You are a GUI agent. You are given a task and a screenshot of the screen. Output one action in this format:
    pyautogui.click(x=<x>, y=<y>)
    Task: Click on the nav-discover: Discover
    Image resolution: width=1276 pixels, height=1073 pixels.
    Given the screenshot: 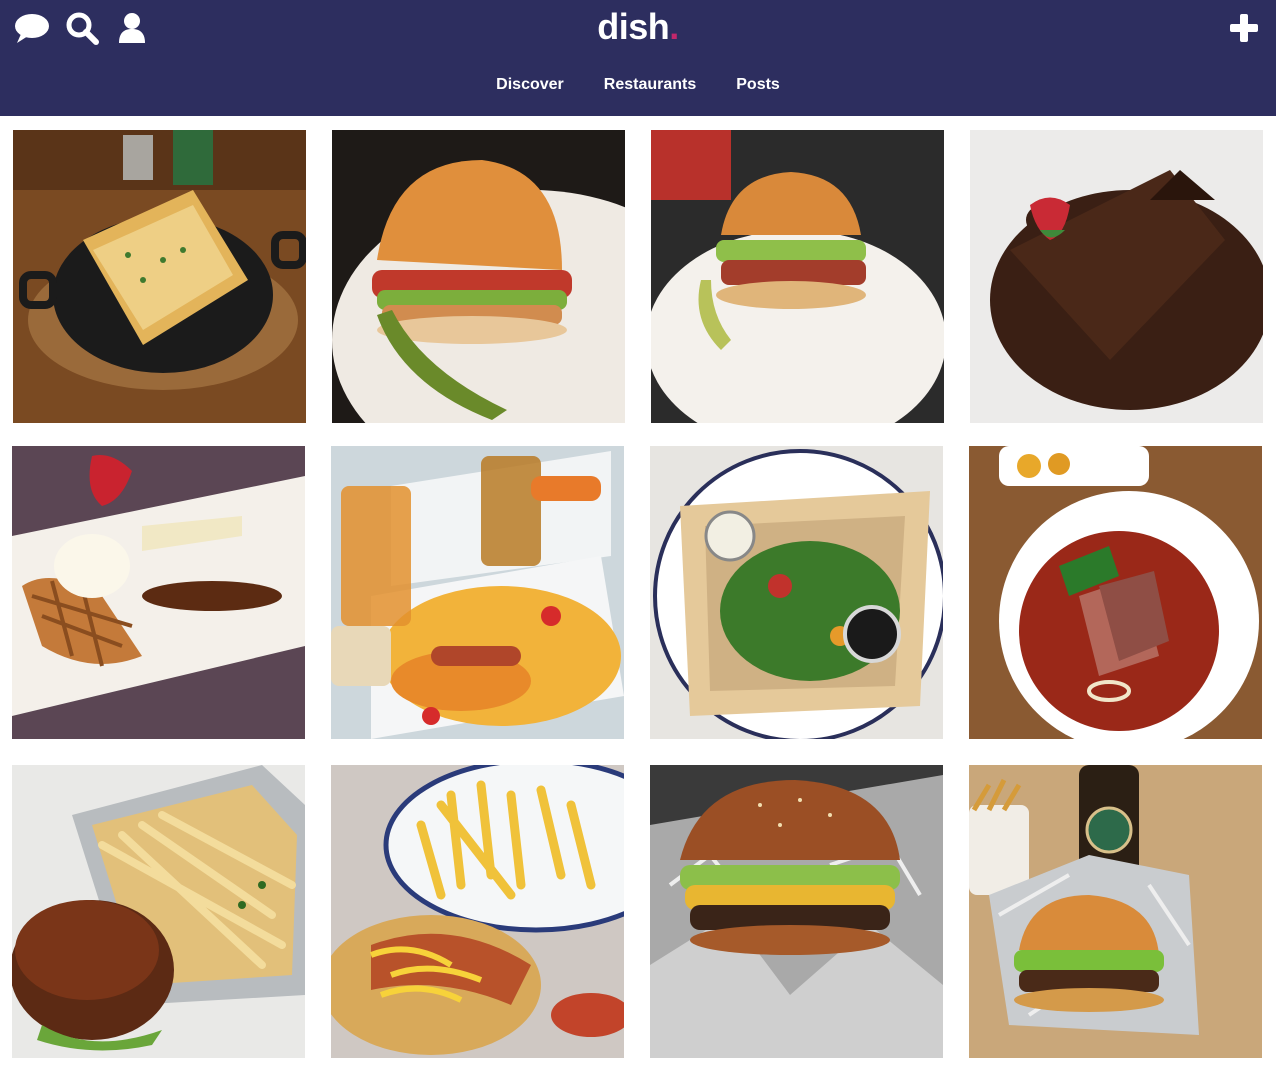 What is the action you would take?
    pyautogui.click(x=530, y=85)
    